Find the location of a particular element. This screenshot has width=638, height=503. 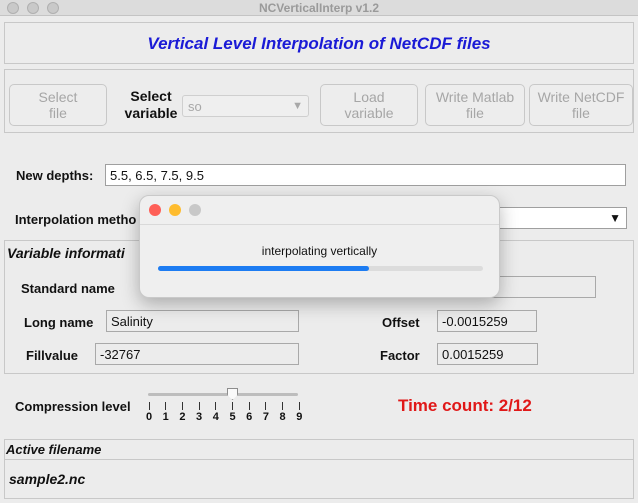

dialog-zoom-button is located at coordinates (195, 210).